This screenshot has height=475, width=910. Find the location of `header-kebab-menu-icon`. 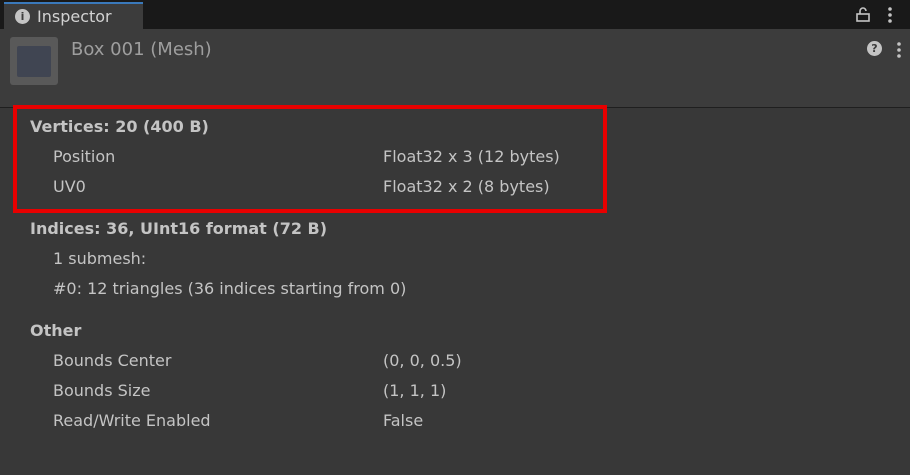

header-kebab-menu-icon is located at coordinates (899, 50).